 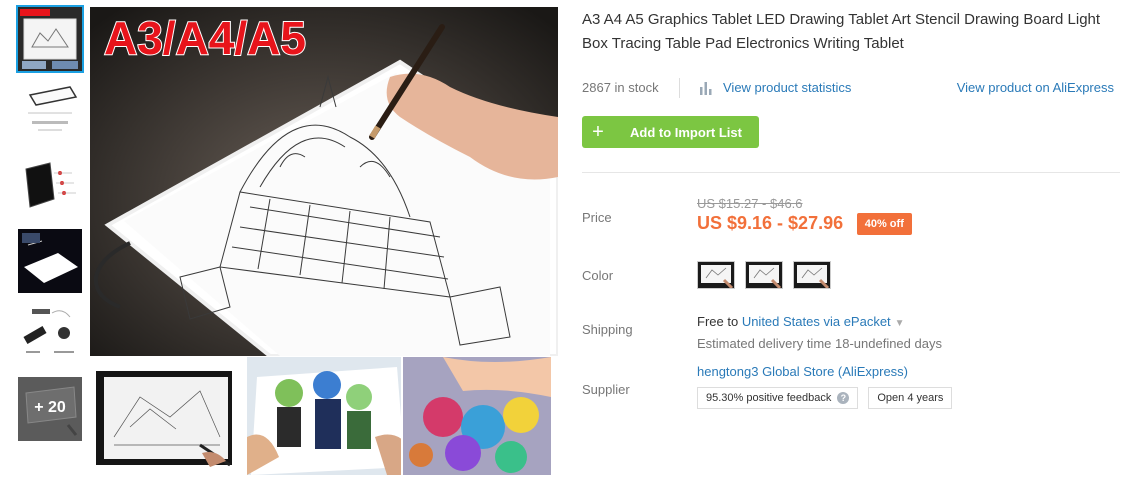 What do you see at coordinates (686, 132) in the screenshot?
I see `add-to-import-list-label: Add to Import List` at bounding box center [686, 132].